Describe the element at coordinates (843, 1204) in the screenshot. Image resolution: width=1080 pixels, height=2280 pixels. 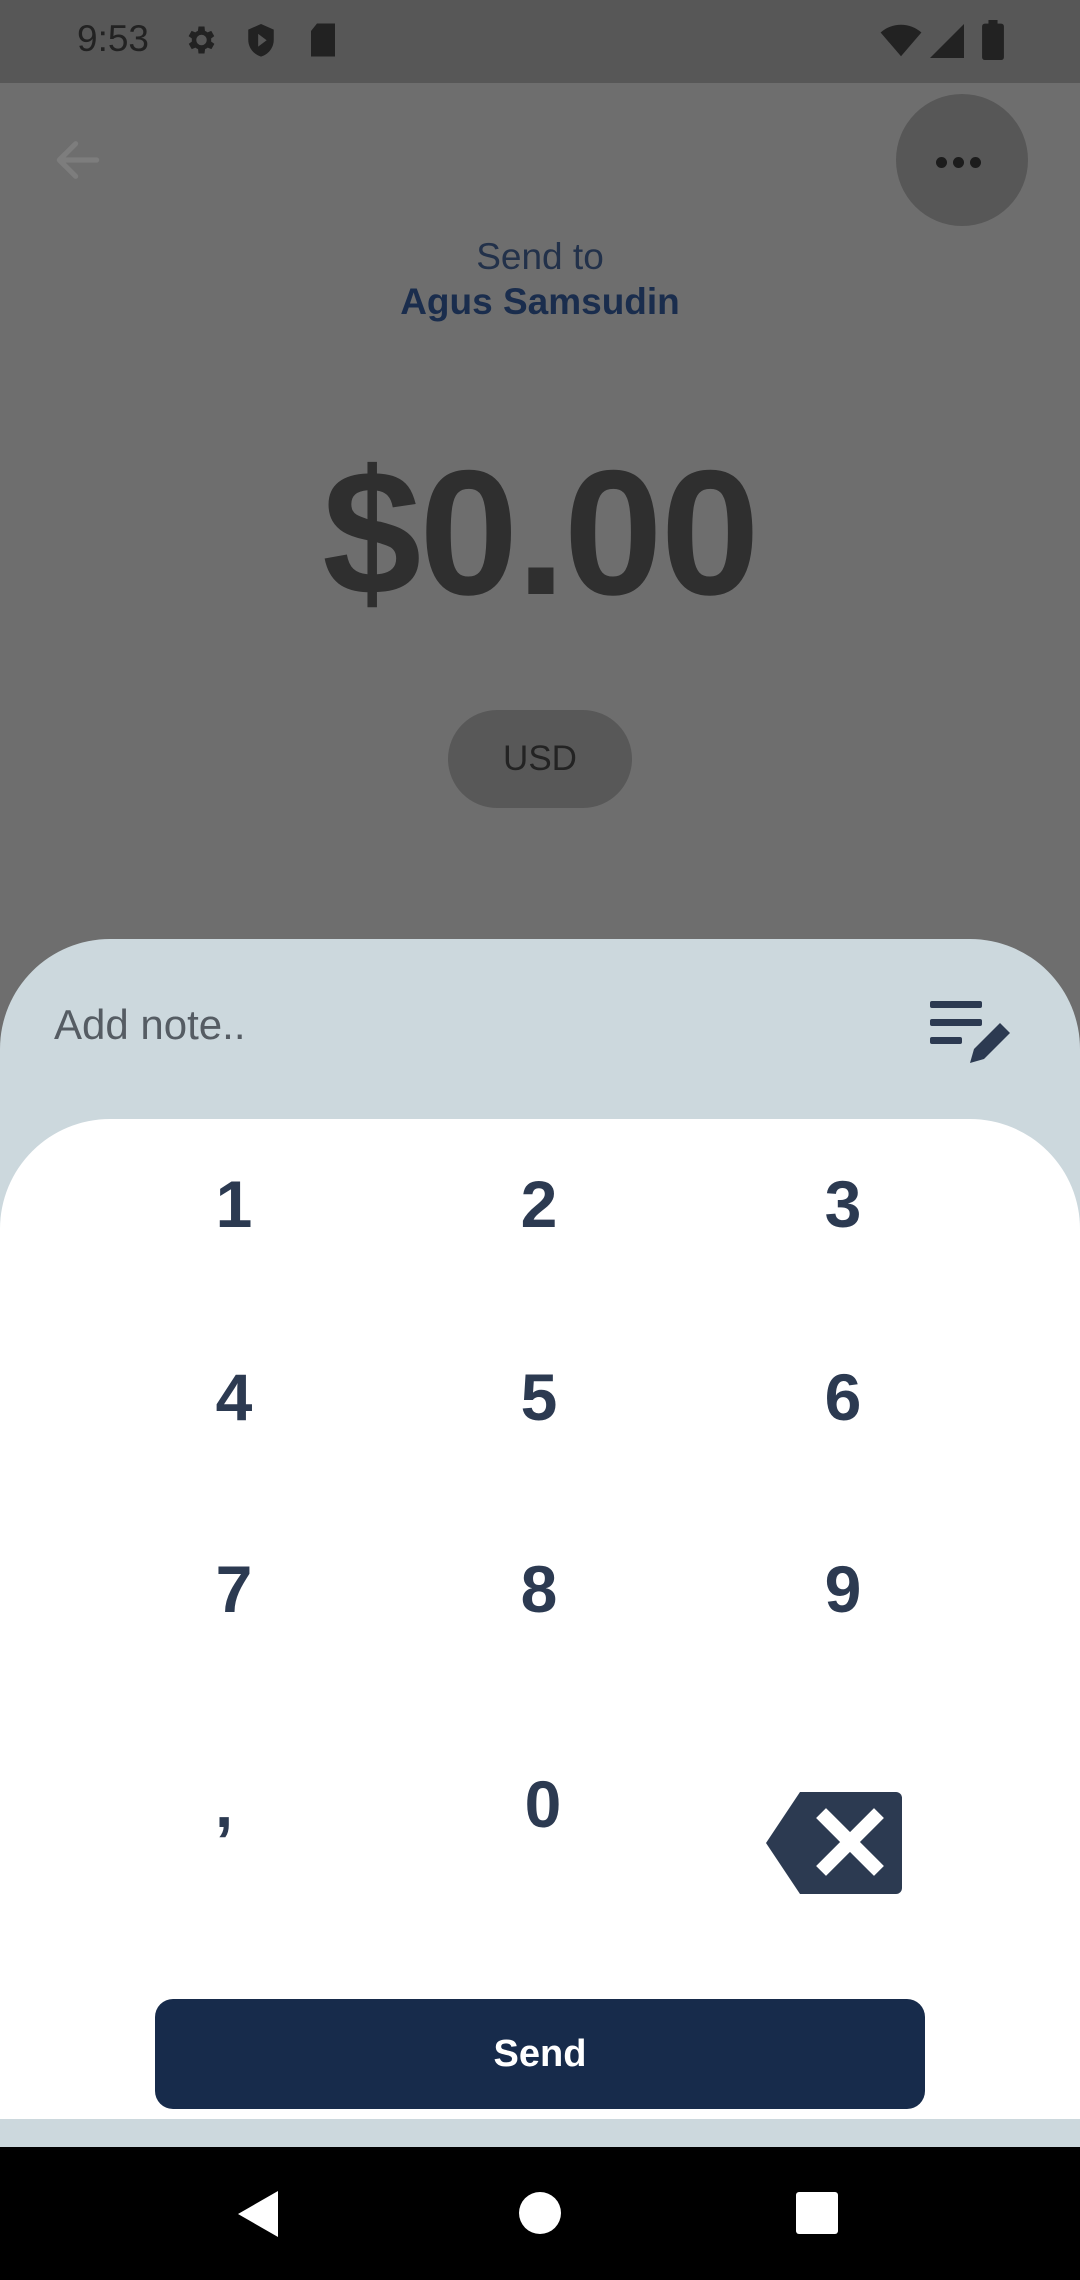
I see `key-3: 3` at that location.